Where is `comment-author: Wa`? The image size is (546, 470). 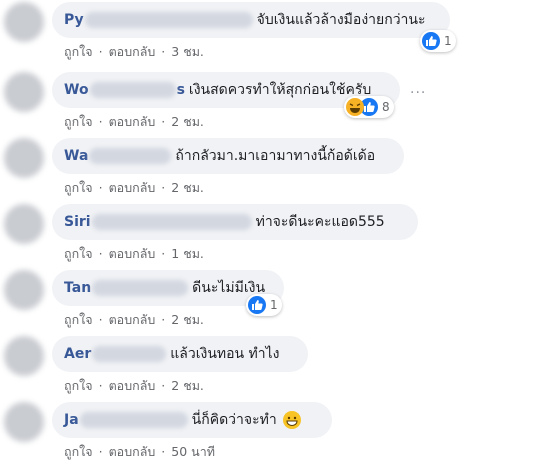 comment-author: Wa is located at coordinates (118, 156).